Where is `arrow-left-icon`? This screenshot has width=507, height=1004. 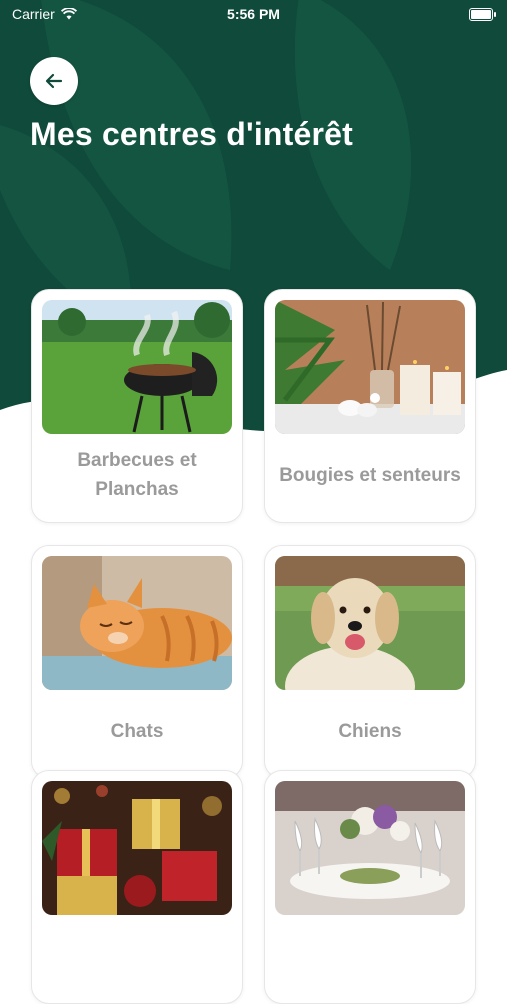
arrow-left-icon is located at coordinates (54, 81).